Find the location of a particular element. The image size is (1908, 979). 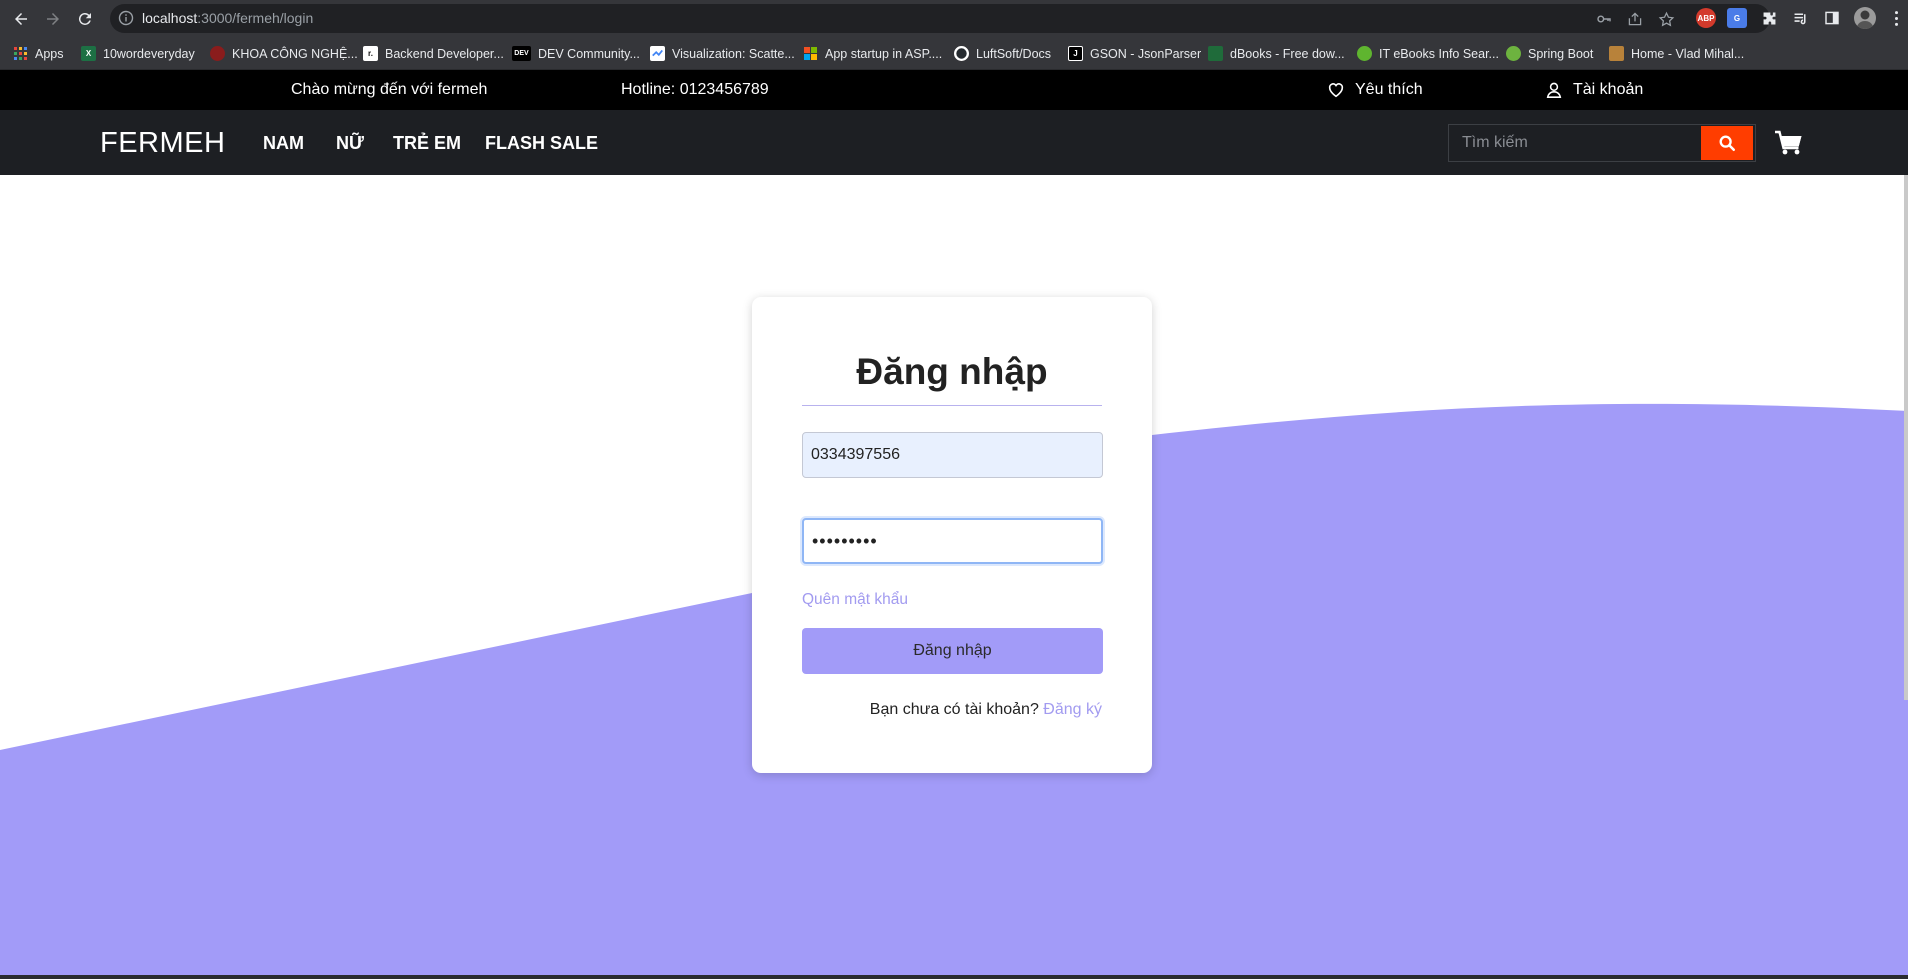

title-divider is located at coordinates (952, 405).